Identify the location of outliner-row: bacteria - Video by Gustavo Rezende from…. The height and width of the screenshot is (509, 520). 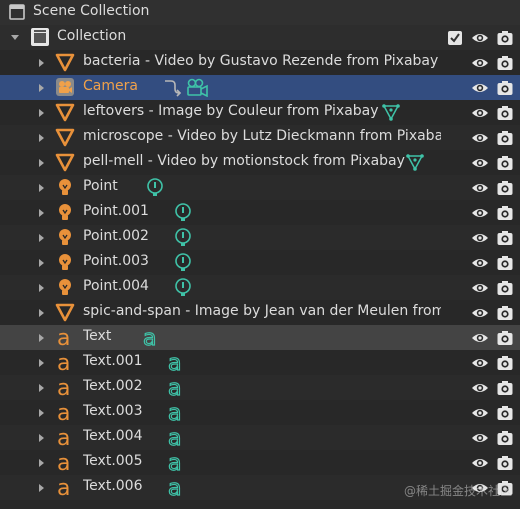
(260, 62).